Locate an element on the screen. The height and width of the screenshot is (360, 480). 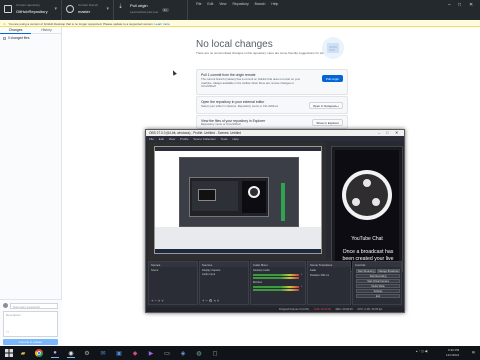
menu-repository: Repository is located at coordinates (240, 4).